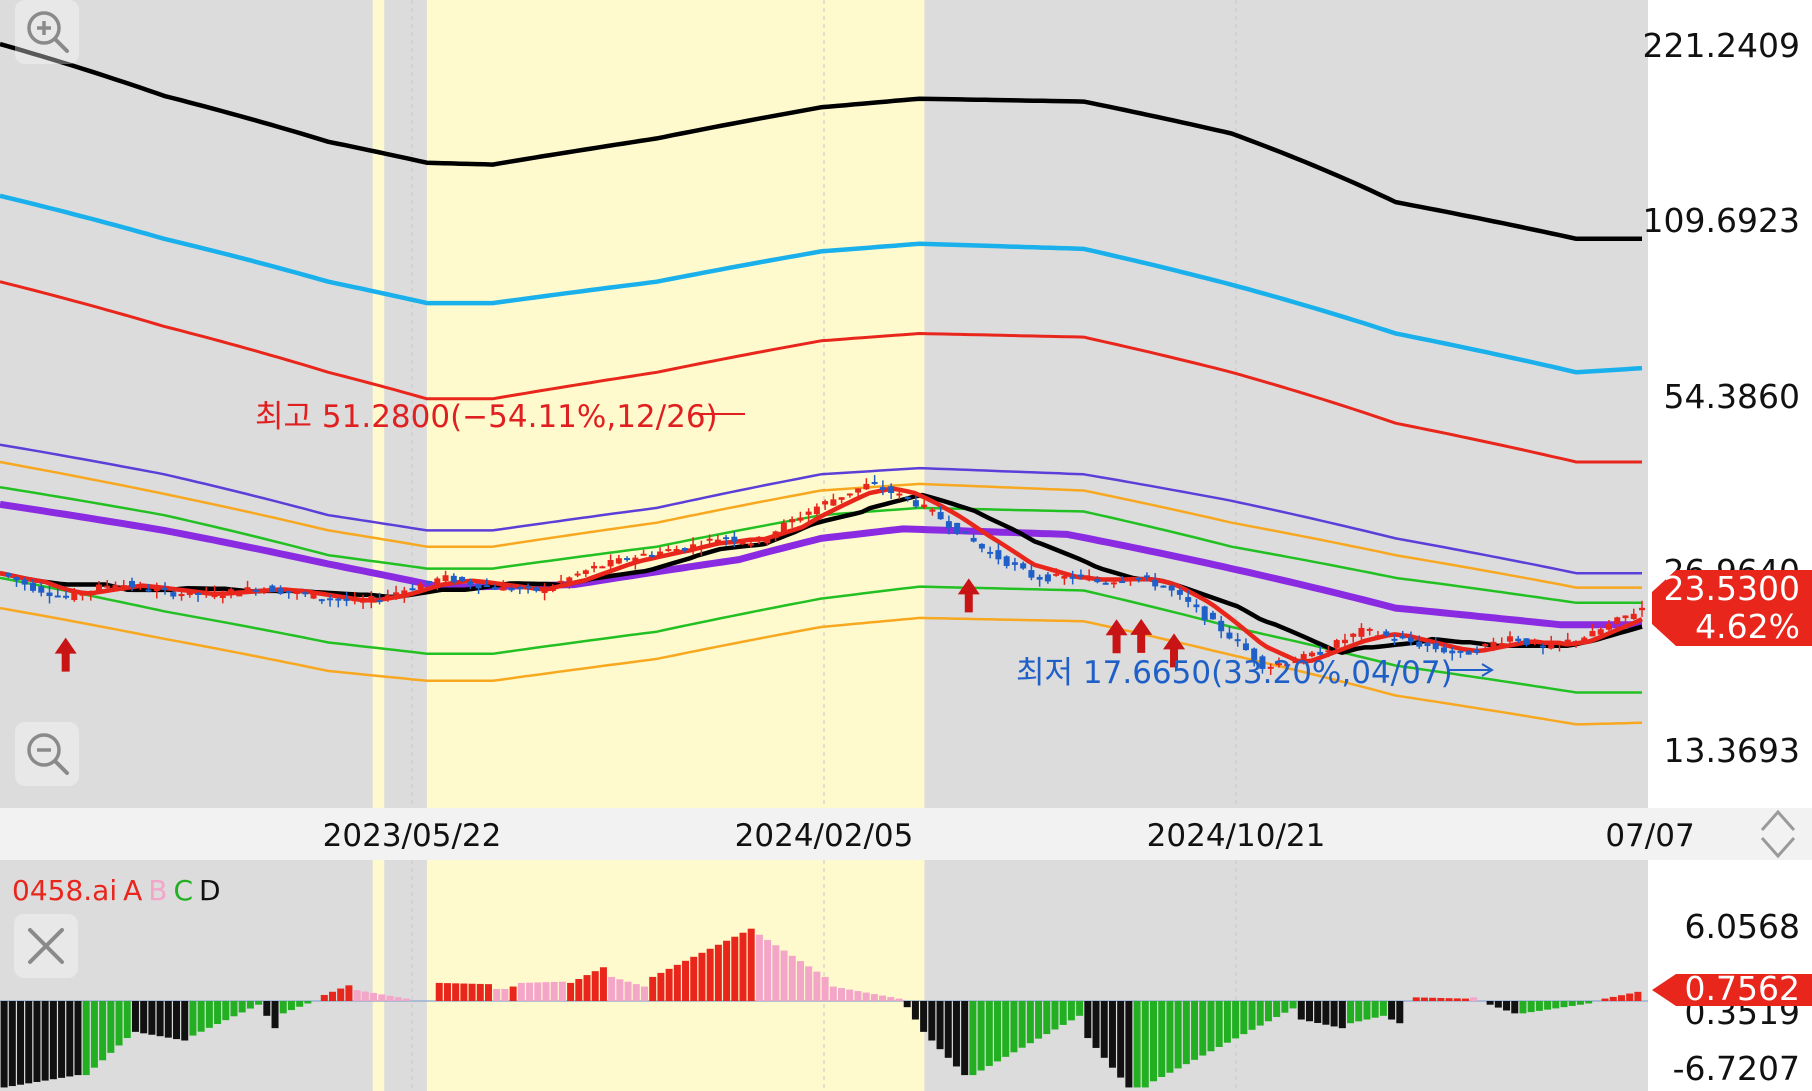 The height and width of the screenshot is (1091, 1812). Describe the element at coordinates (1736, 1068) in the screenshot. I see `indicator-axis-label: -6.7207` at that location.